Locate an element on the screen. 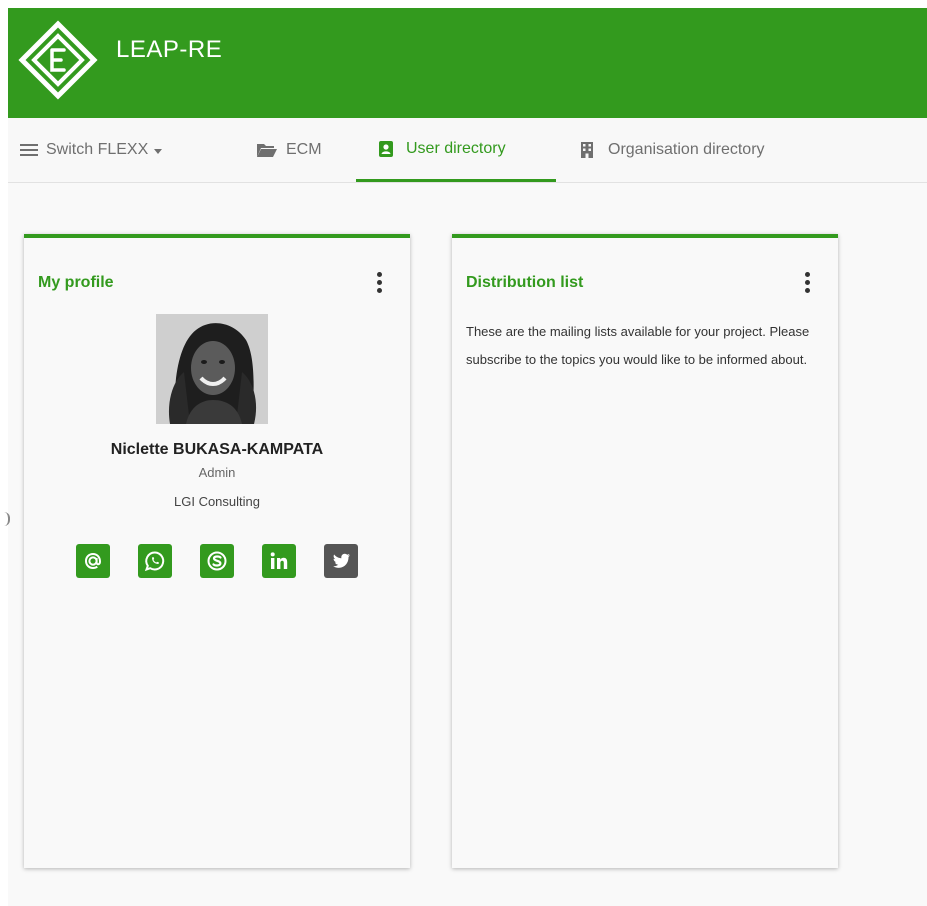  social-links is located at coordinates (221, 561).